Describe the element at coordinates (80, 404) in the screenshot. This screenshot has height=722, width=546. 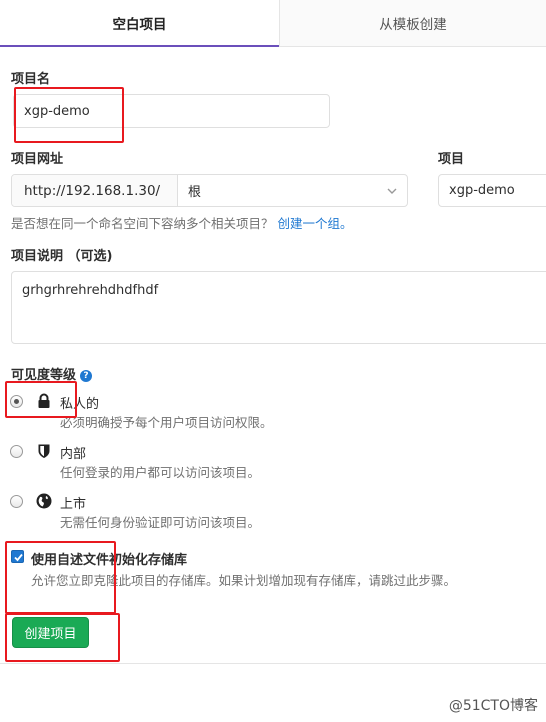
I see `private-title: 私人的` at that location.